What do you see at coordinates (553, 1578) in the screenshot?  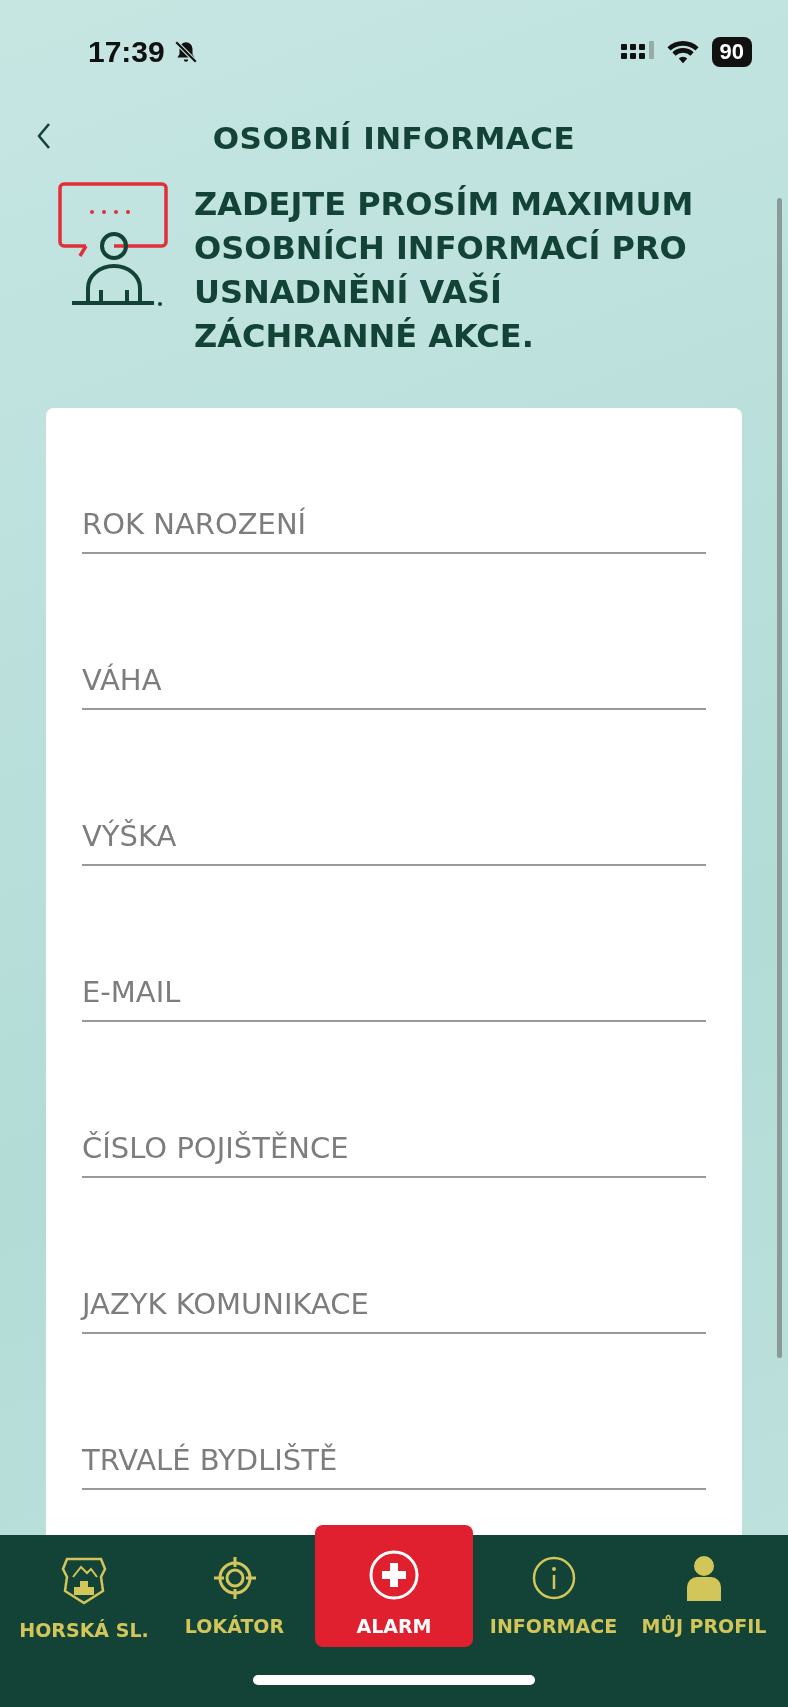 I see `info-icon` at bounding box center [553, 1578].